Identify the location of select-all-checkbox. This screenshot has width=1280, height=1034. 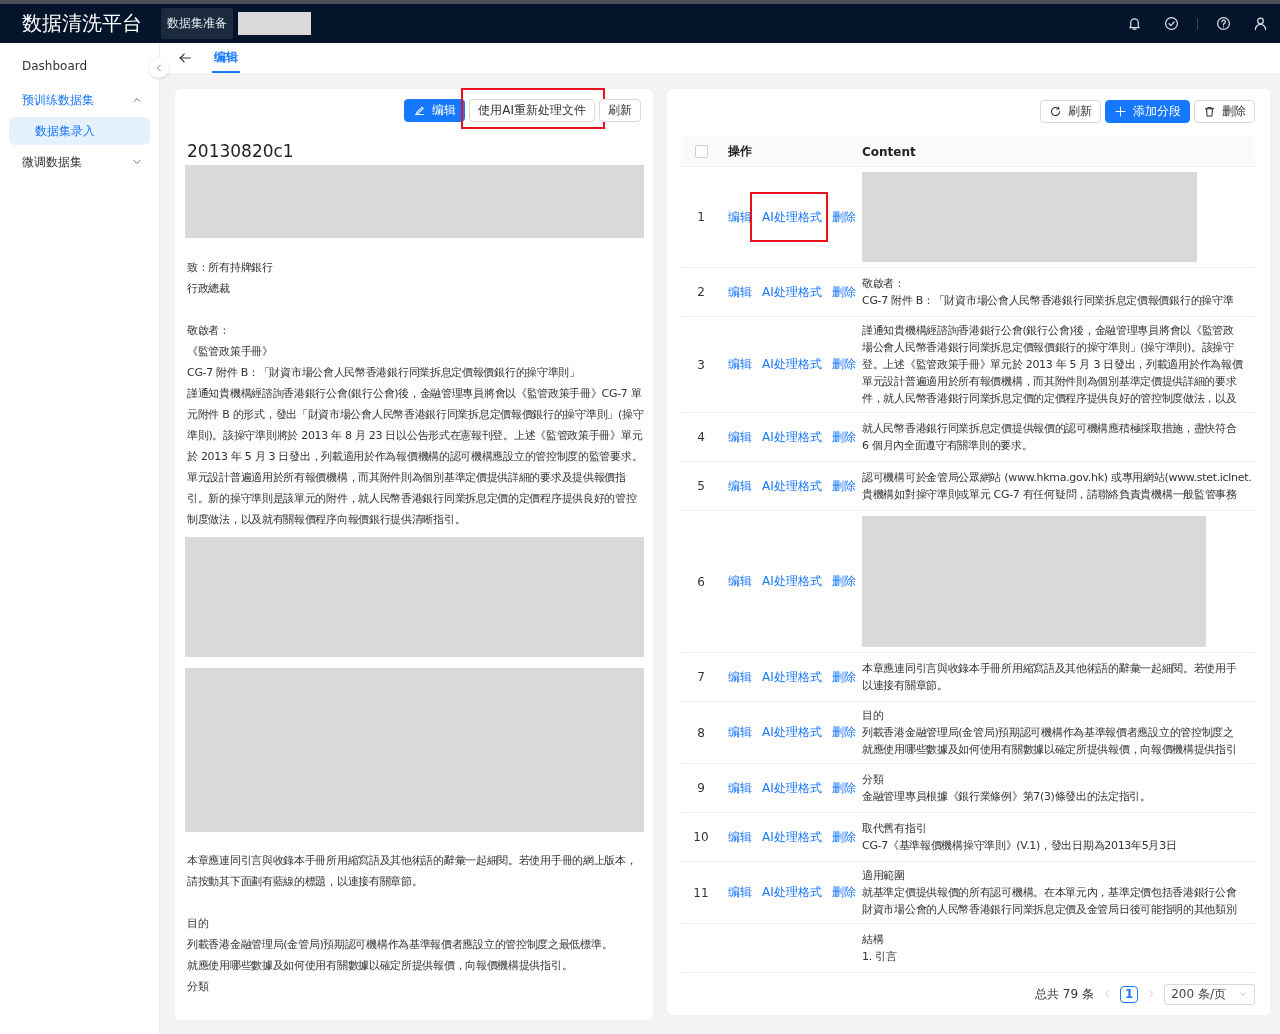
(701, 151).